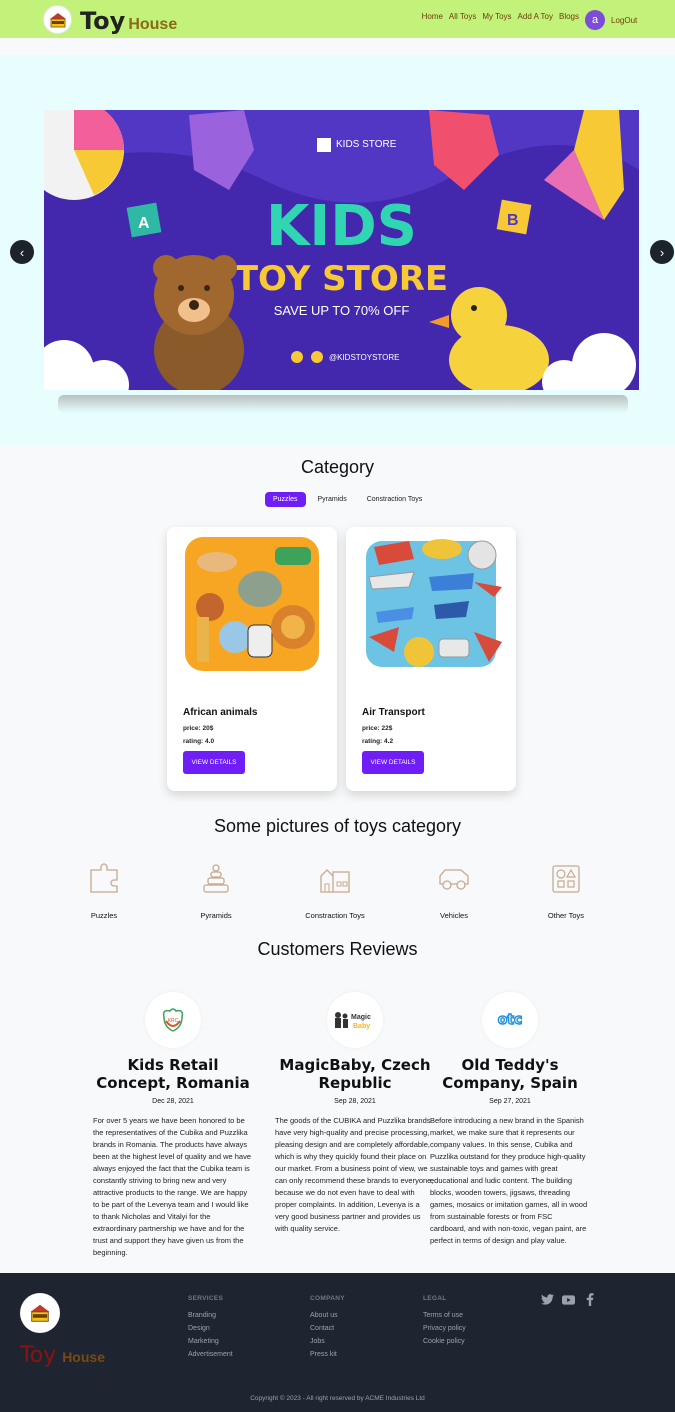 The height and width of the screenshot is (1412, 675). I want to click on brand: Toy House, so click(128, 21).